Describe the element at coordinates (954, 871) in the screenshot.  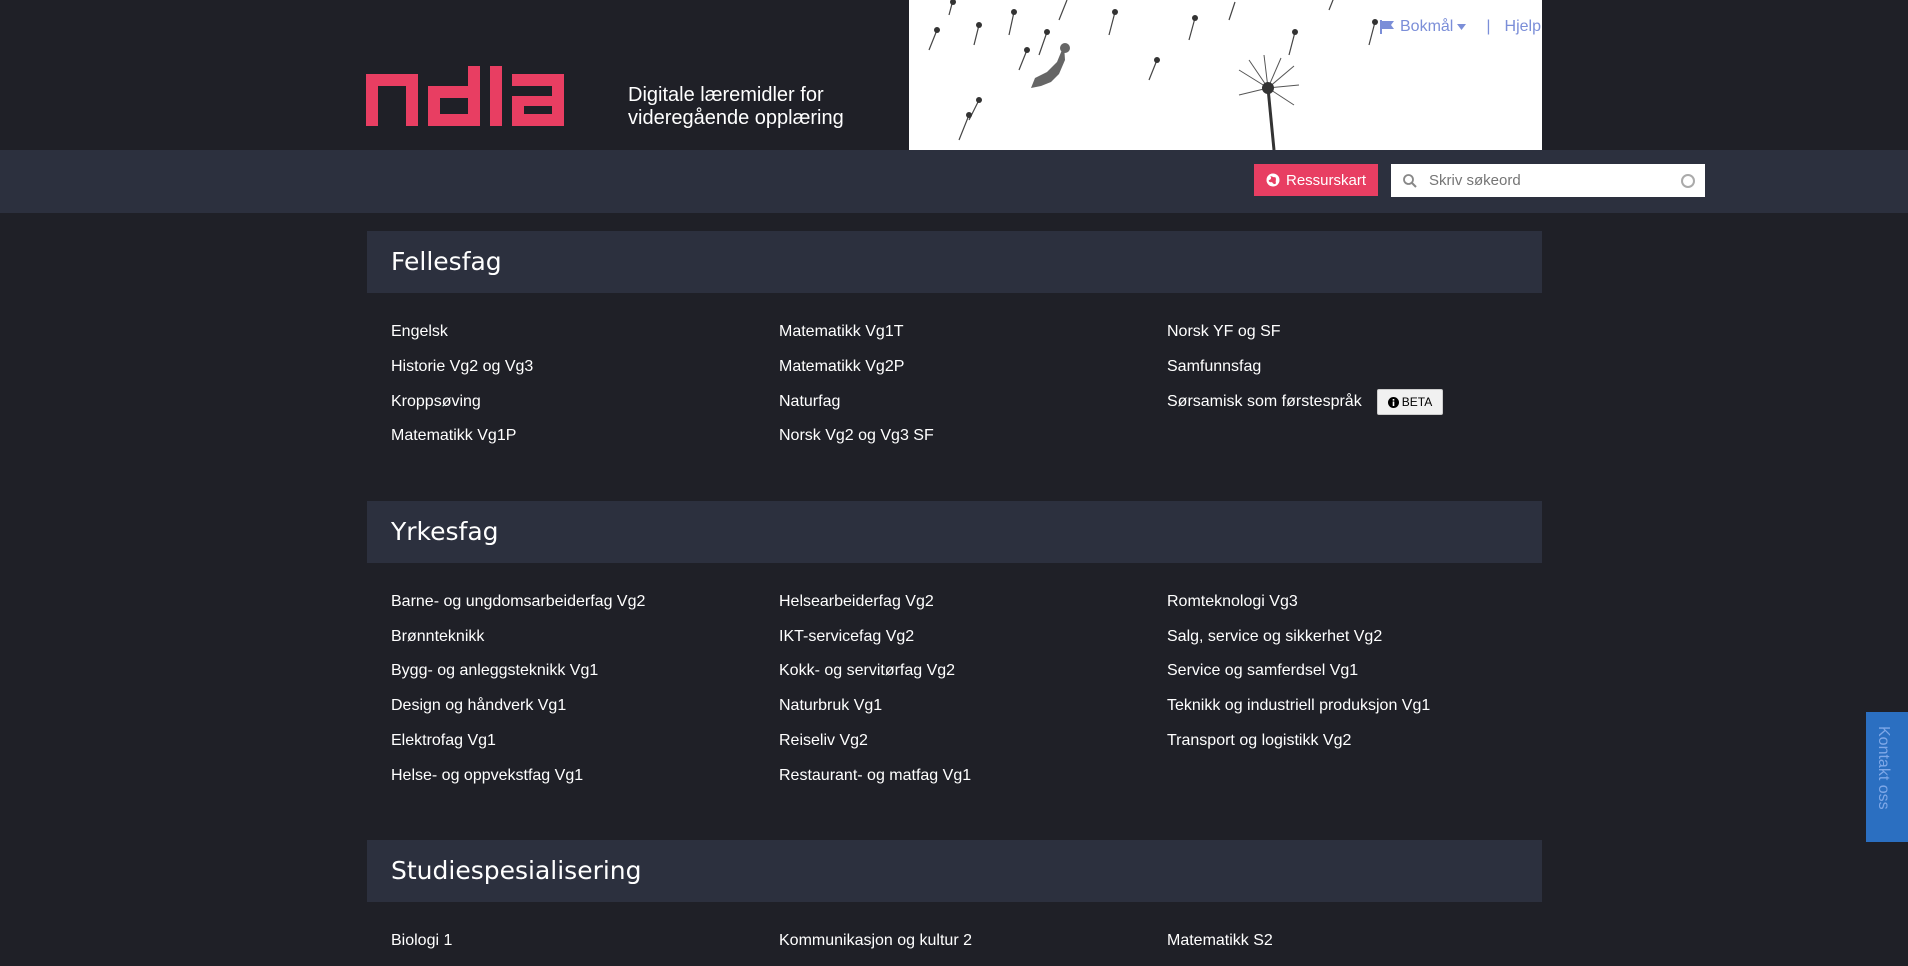
I see `section-header-studiespesialisering: Studiespesialisering` at that location.